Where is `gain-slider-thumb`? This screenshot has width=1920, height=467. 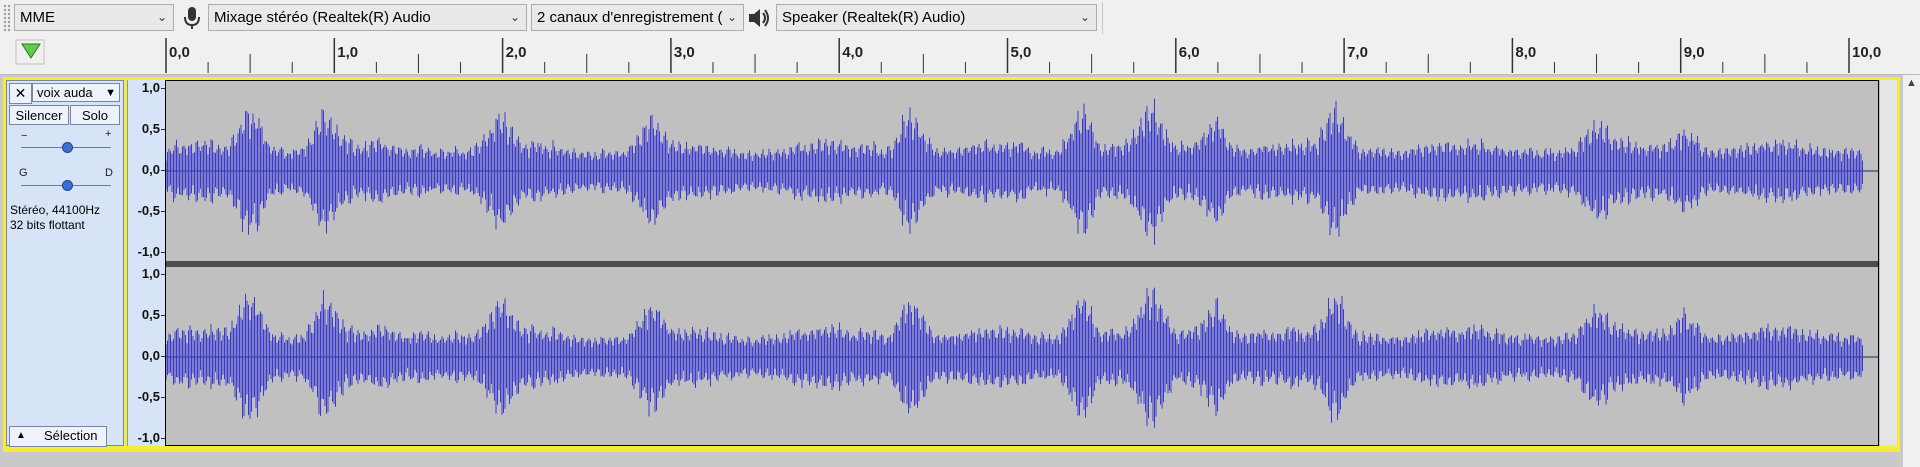
gain-slider-thumb is located at coordinates (67, 147).